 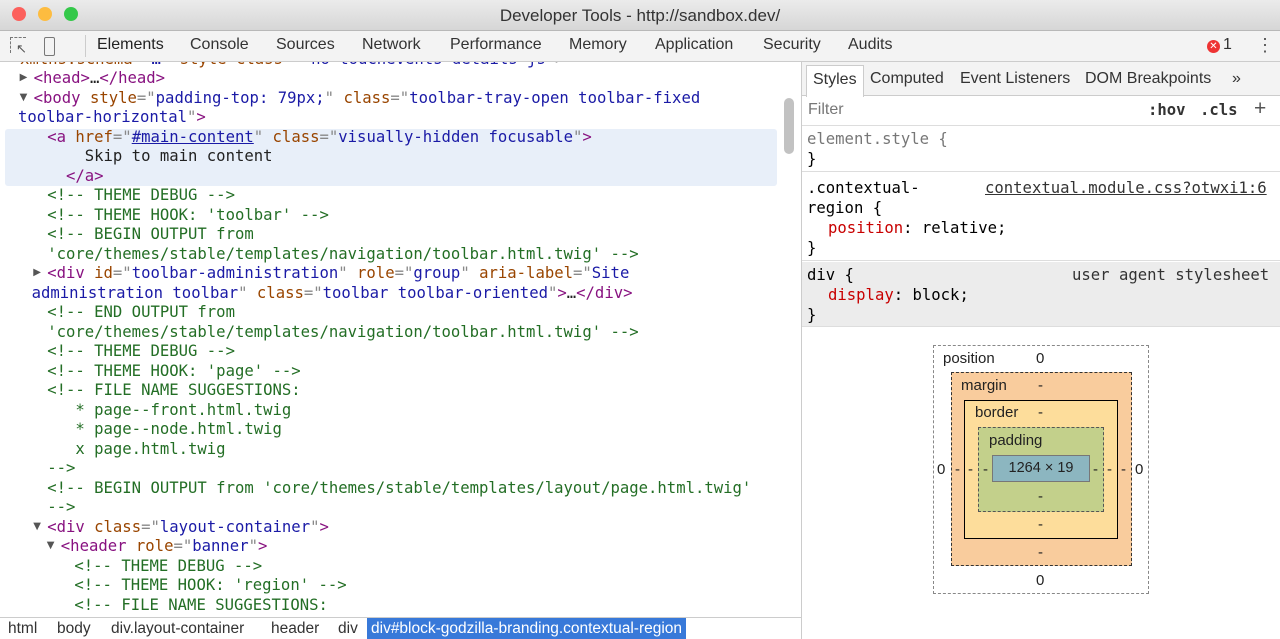 What do you see at coordinates (173, 372) in the screenshot?
I see `dom-line: <!-- THEME HOOK: 'page' -->` at bounding box center [173, 372].